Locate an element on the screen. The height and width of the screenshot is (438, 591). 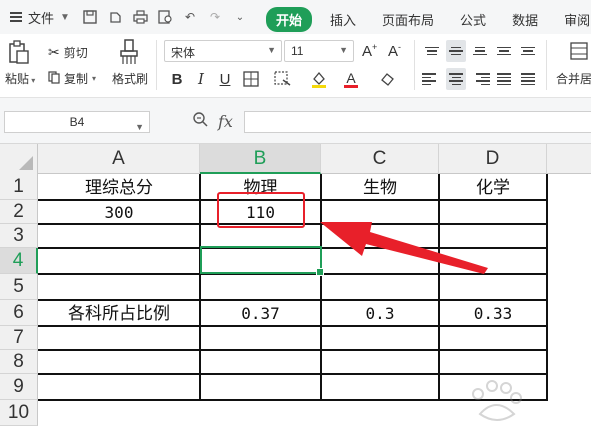
format-painter-label: 格式刷 is located at coordinates (130, 78).